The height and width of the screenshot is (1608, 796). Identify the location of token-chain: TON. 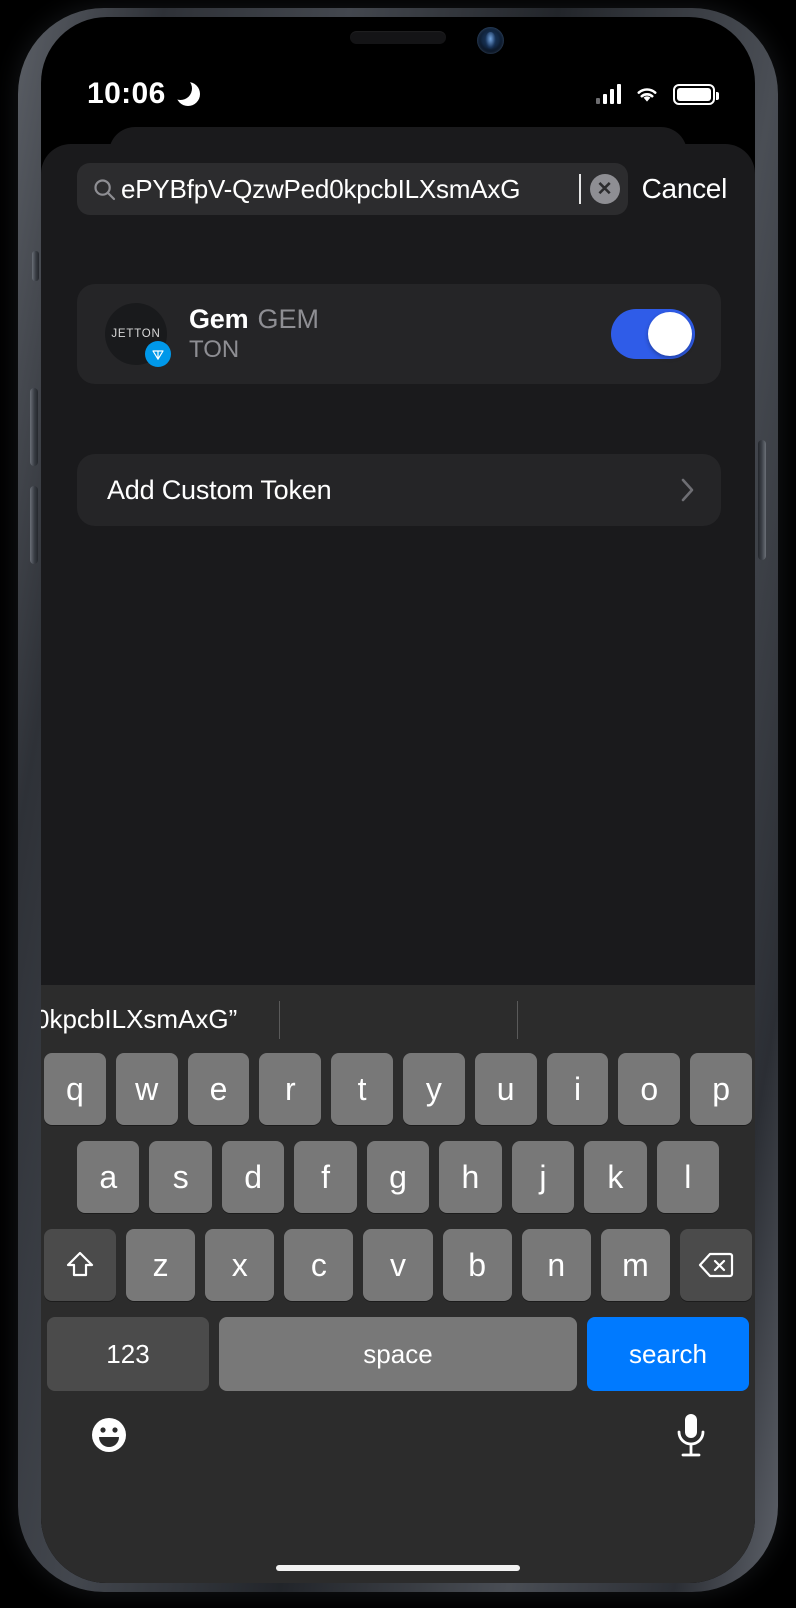
(214, 349).